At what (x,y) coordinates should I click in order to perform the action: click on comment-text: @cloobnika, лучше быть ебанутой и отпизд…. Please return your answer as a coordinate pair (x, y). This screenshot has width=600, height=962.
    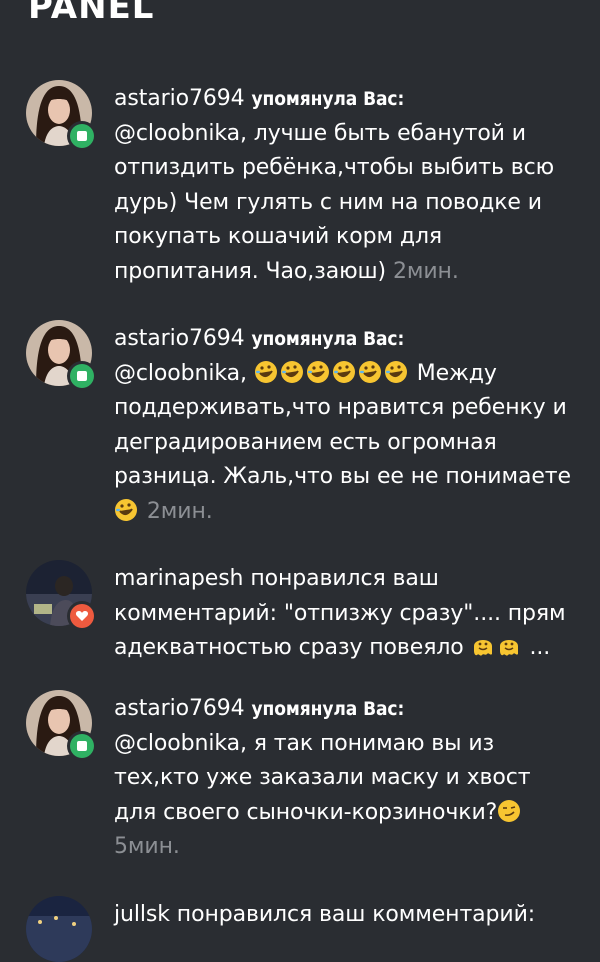
    Looking at the image, I should click on (334, 202).